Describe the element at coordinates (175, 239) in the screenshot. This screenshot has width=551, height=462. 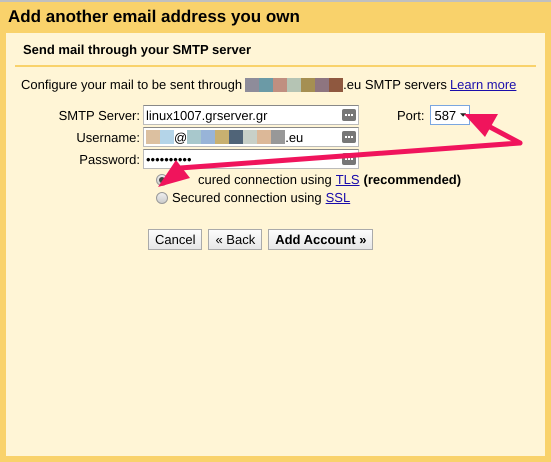
I see `cancel-button: Cancel` at that location.